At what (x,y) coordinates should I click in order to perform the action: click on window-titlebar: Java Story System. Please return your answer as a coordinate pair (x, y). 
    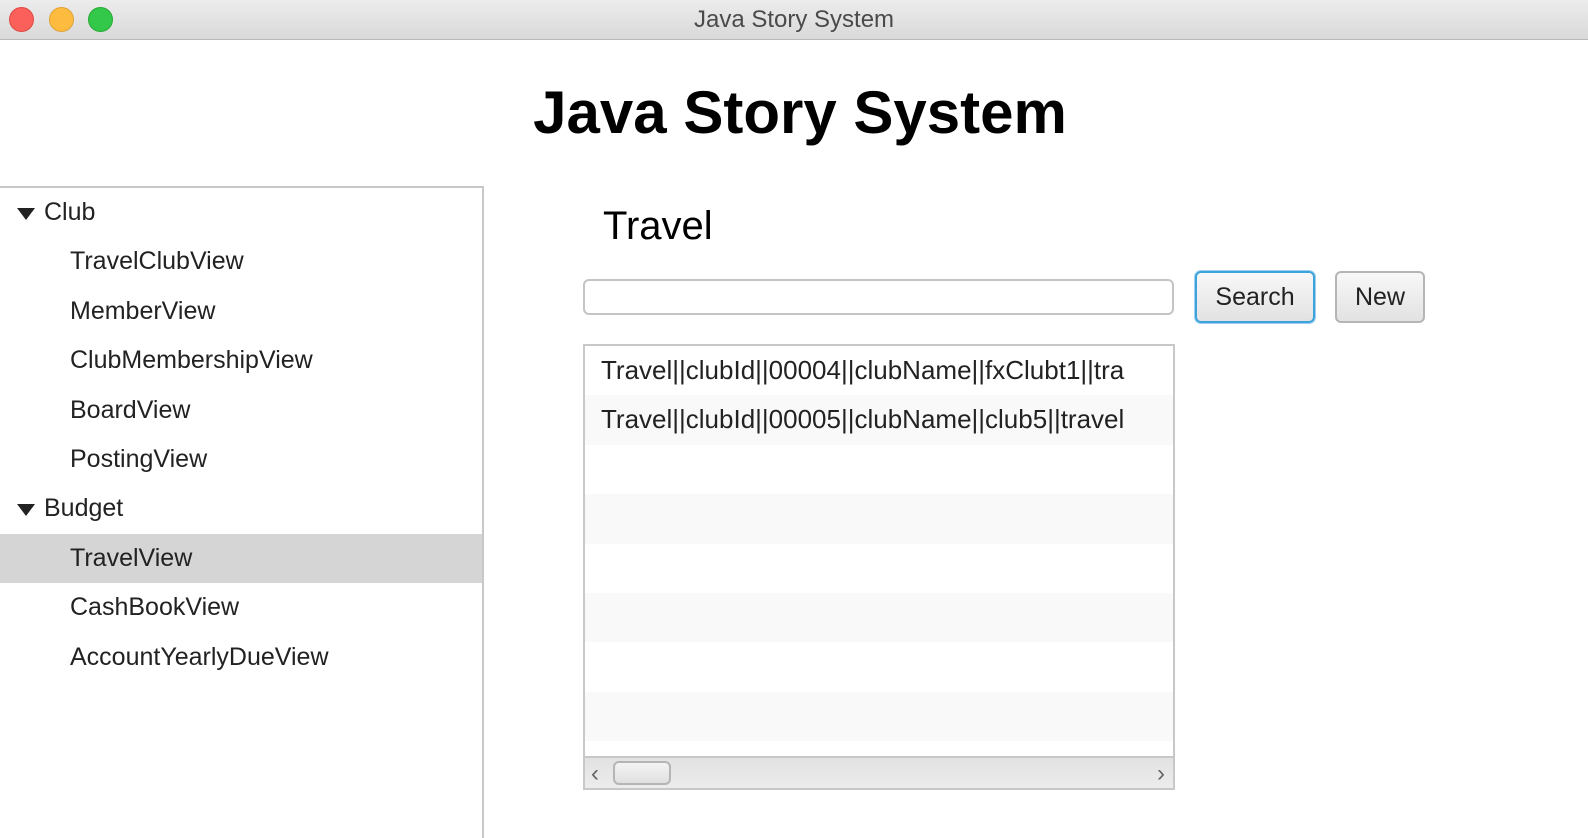
    Looking at the image, I should click on (794, 20).